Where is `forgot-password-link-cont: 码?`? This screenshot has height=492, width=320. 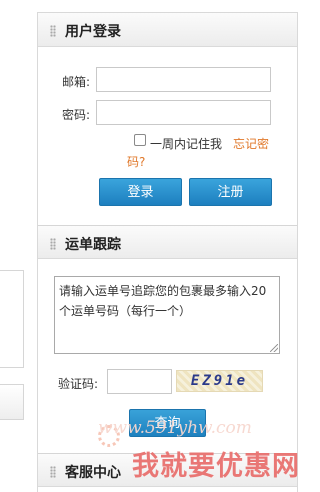 forgot-password-link-cont: 码? is located at coordinates (136, 161).